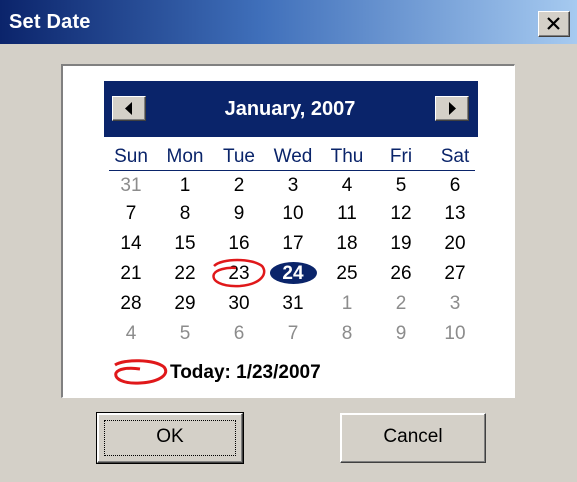 The width and height of the screenshot is (577, 482). Describe the element at coordinates (239, 156) in the screenshot. I see `weekday-tue: Tue` at that location.